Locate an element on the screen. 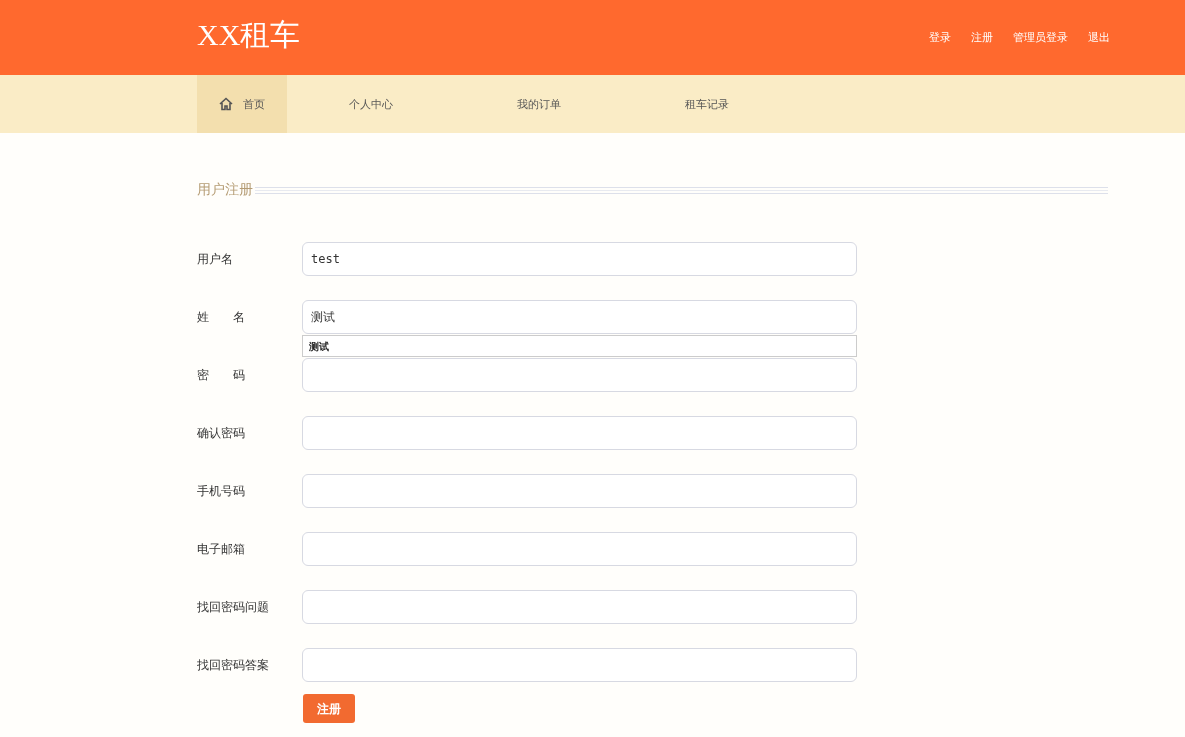 This screenshot has height=737, width=1185. input-field: test is located at coordinates (579, 259).